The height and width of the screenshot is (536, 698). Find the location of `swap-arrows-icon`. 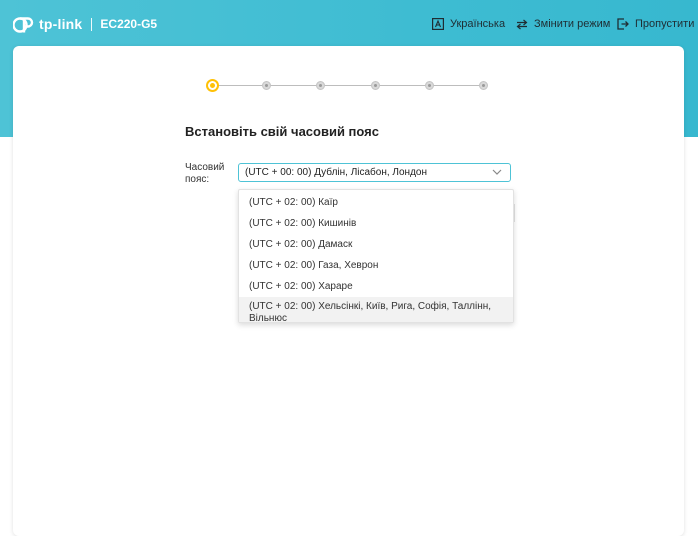

swap-arrows-icon is located at coordinates (522, 24).